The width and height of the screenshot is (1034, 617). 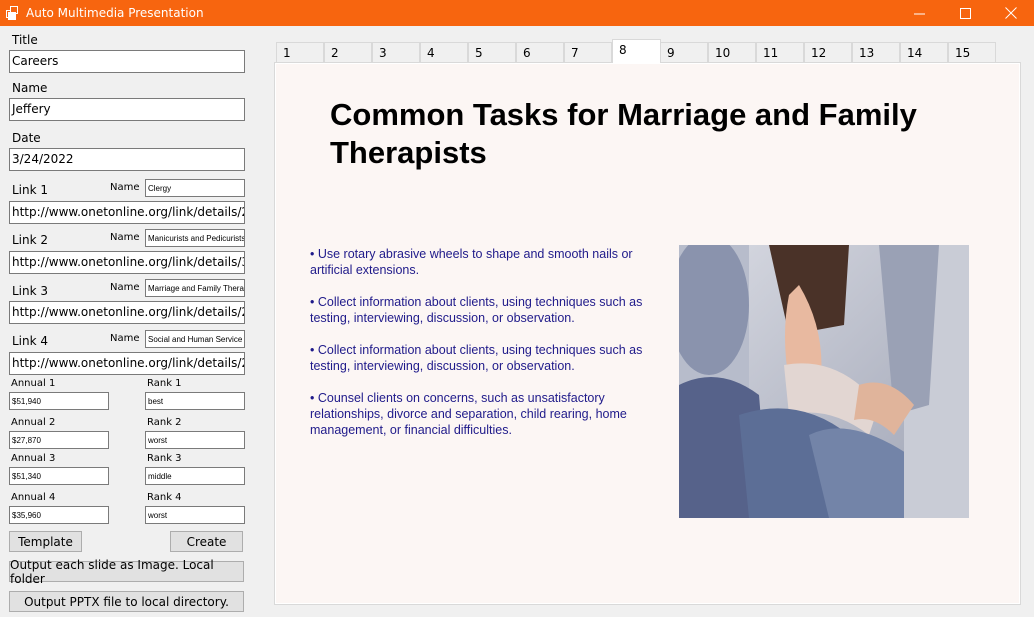 I want to click on link-4-name-input: Social and Human Service Assistants, so click(x=195, y=339).